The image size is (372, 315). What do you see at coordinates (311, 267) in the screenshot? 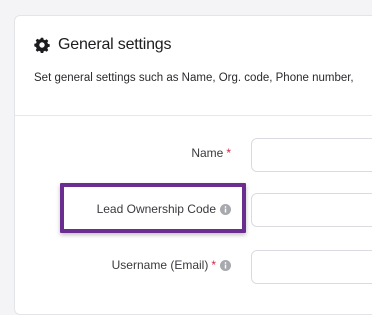
I see `username-email-input` at bounding box center [311, 267].